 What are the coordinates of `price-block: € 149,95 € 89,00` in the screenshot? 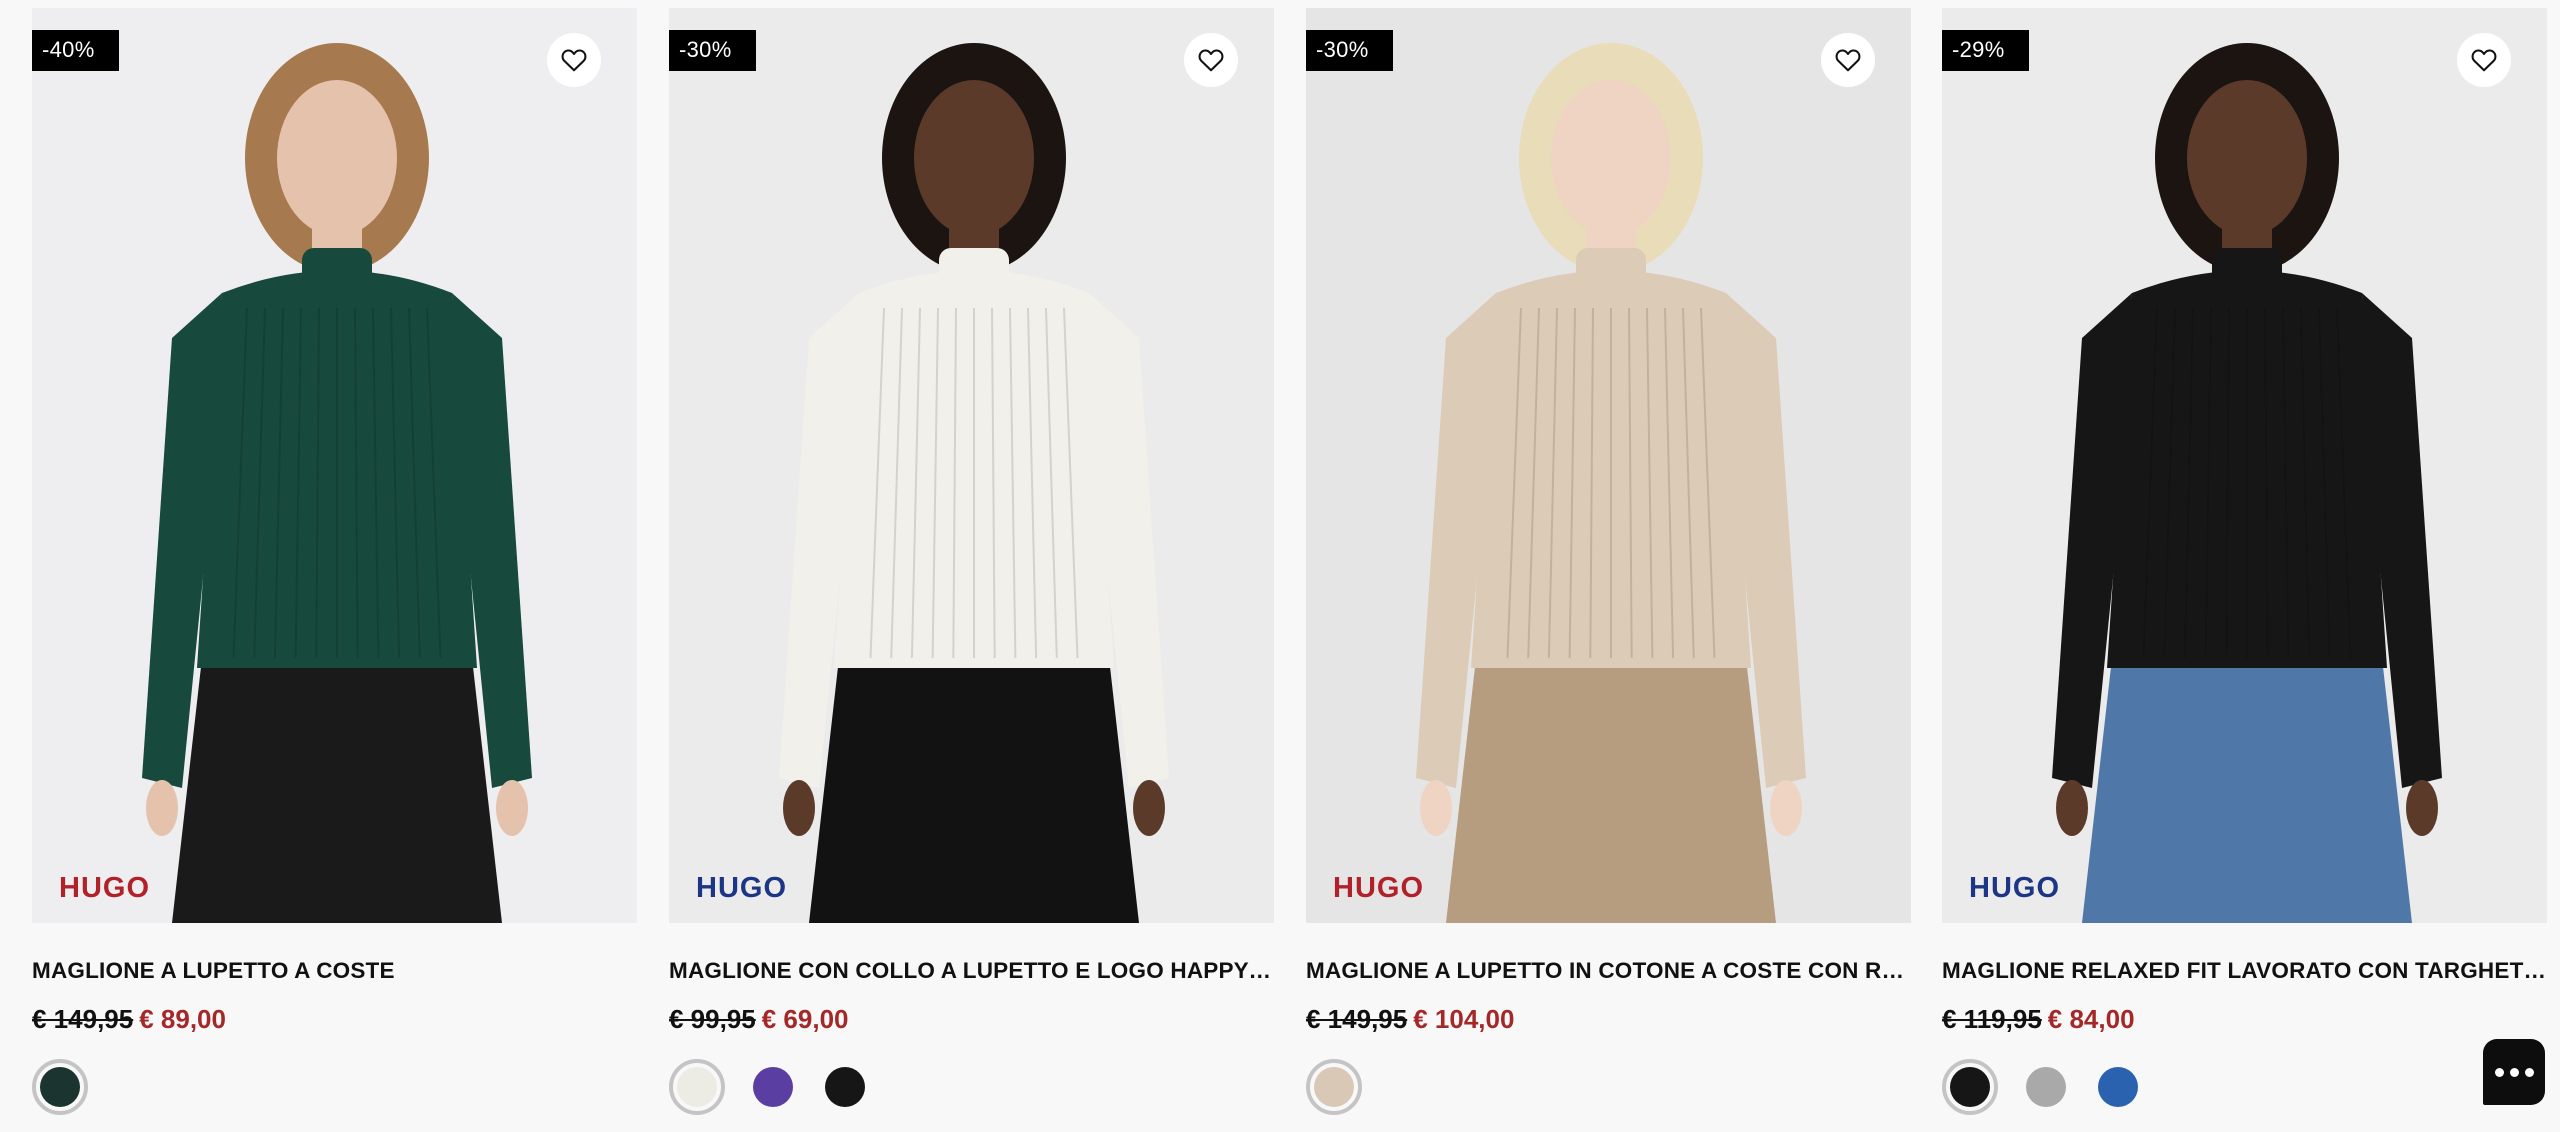 It's located at (334, 1019).